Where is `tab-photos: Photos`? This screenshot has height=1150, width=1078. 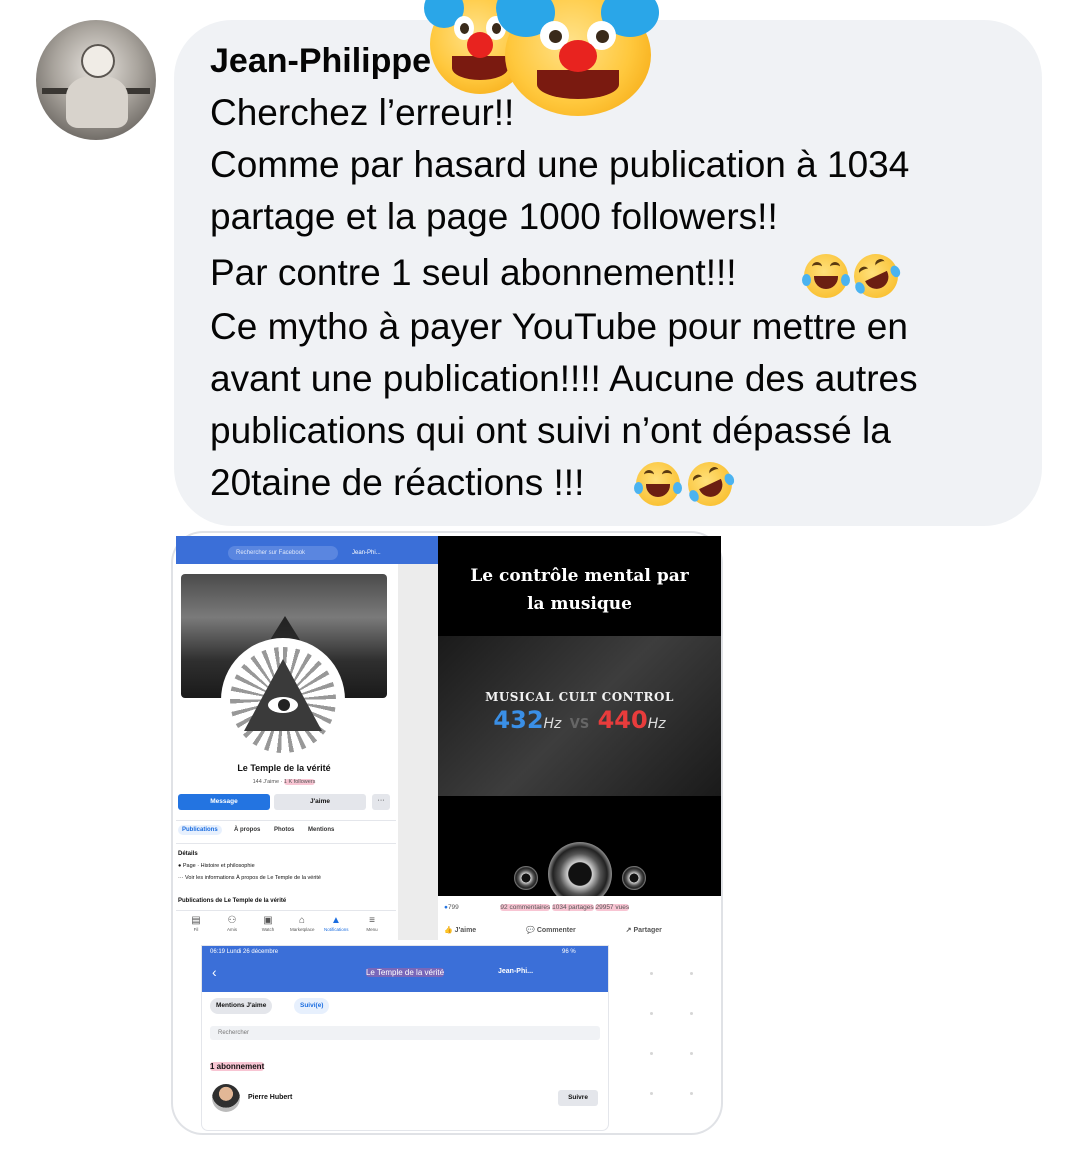
tab-photos: Photos is located at coordinates (284, 830).